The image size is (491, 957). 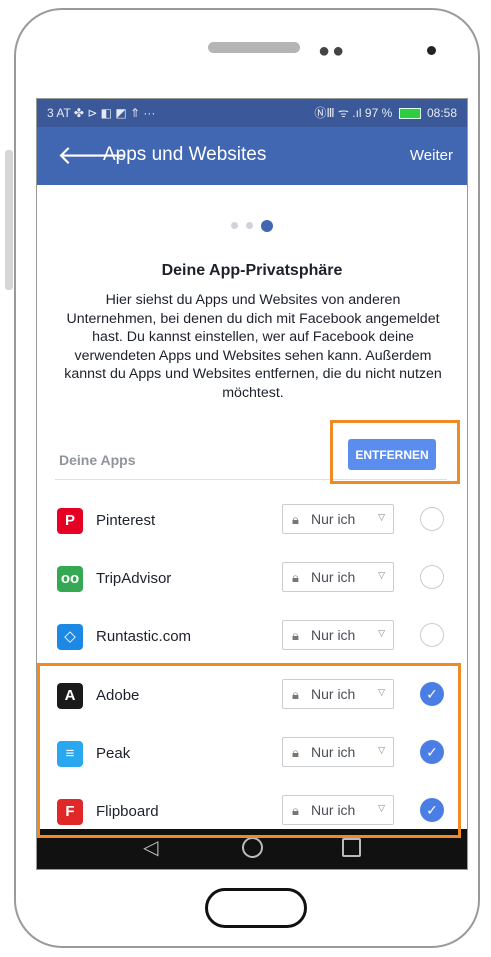 What do you see at coordinates (431, 155) in the screenshot?
I see `next-button: Weiter` at bounding box center [431, 155].